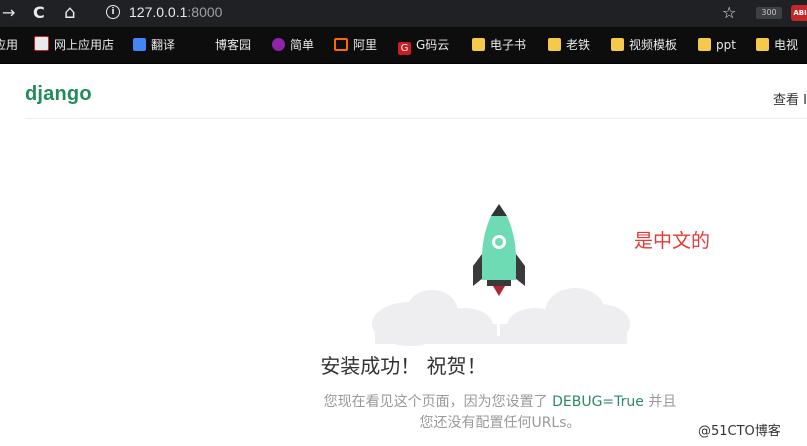 The height and width of the screenshot is (446, 807). What do you see at coordinates (365, 45) in the screenshot?
I see `bookmark-label: 阿里` at bounding box center [365, 45].